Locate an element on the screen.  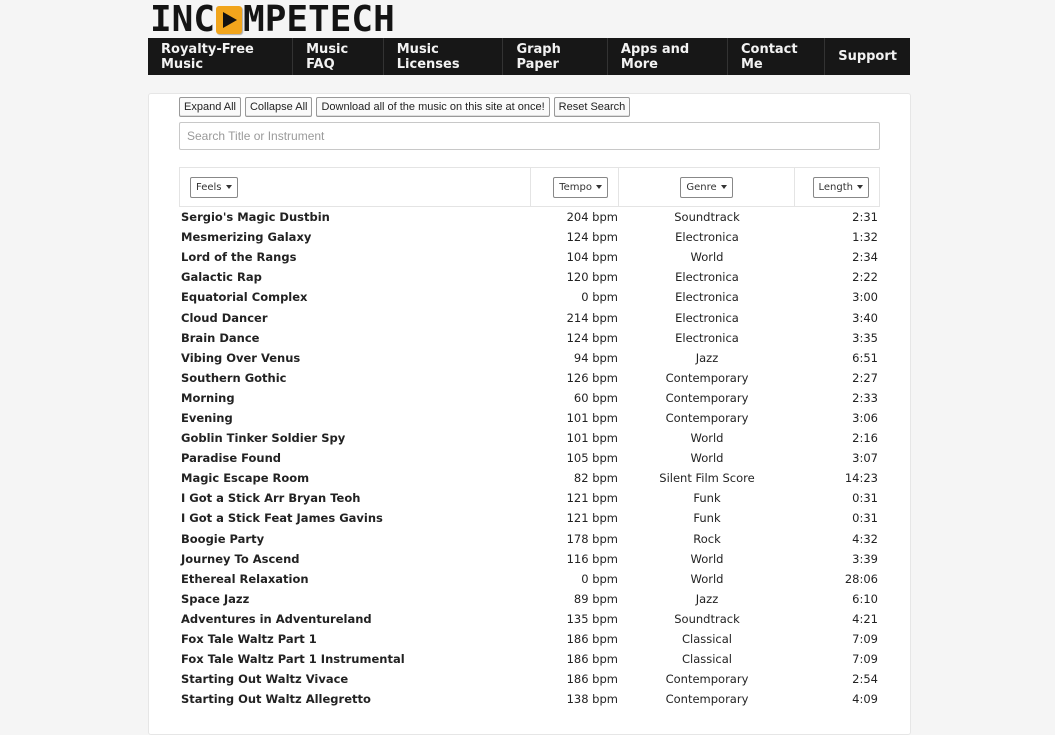
track-title: Goblin Tinker Soldier Spy is located at coordinates (355, 438).